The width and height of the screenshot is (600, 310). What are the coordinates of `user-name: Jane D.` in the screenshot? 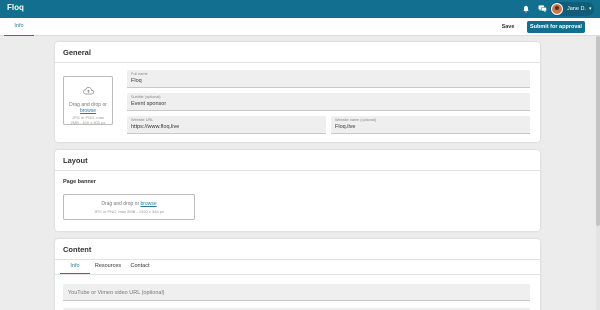 It's located at (576, 9).